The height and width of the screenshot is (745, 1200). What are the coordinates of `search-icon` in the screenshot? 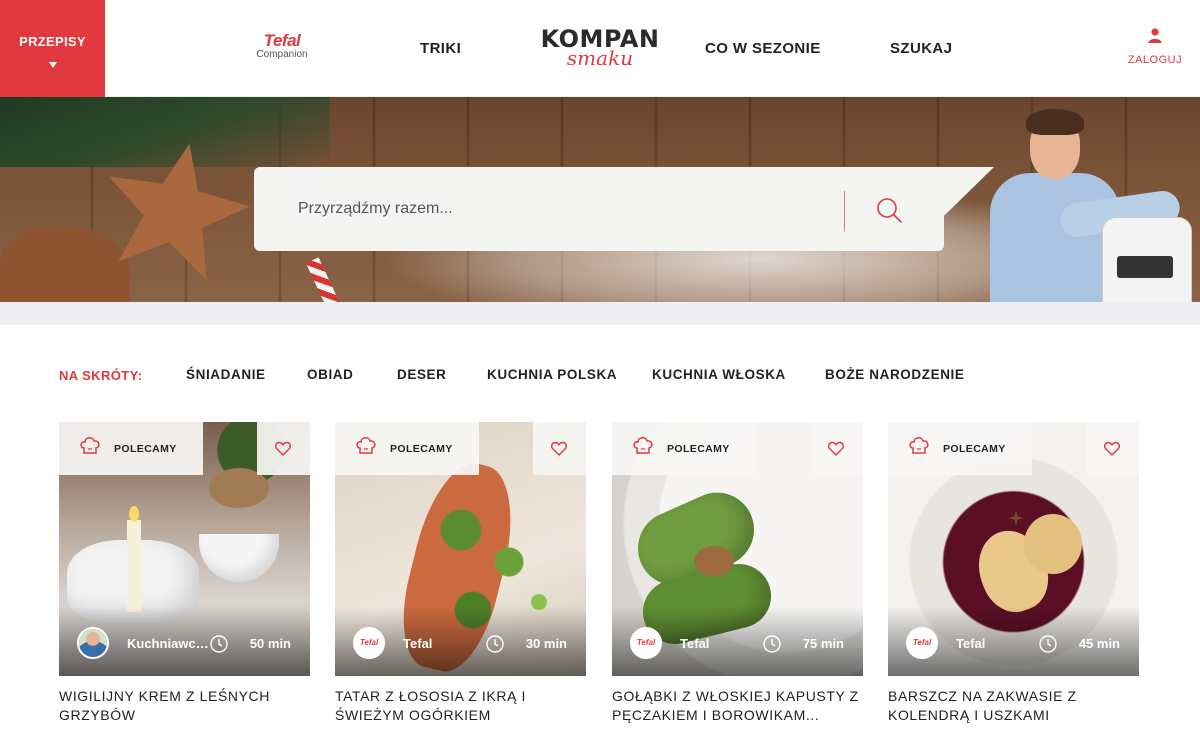 It's located at (889, 210).